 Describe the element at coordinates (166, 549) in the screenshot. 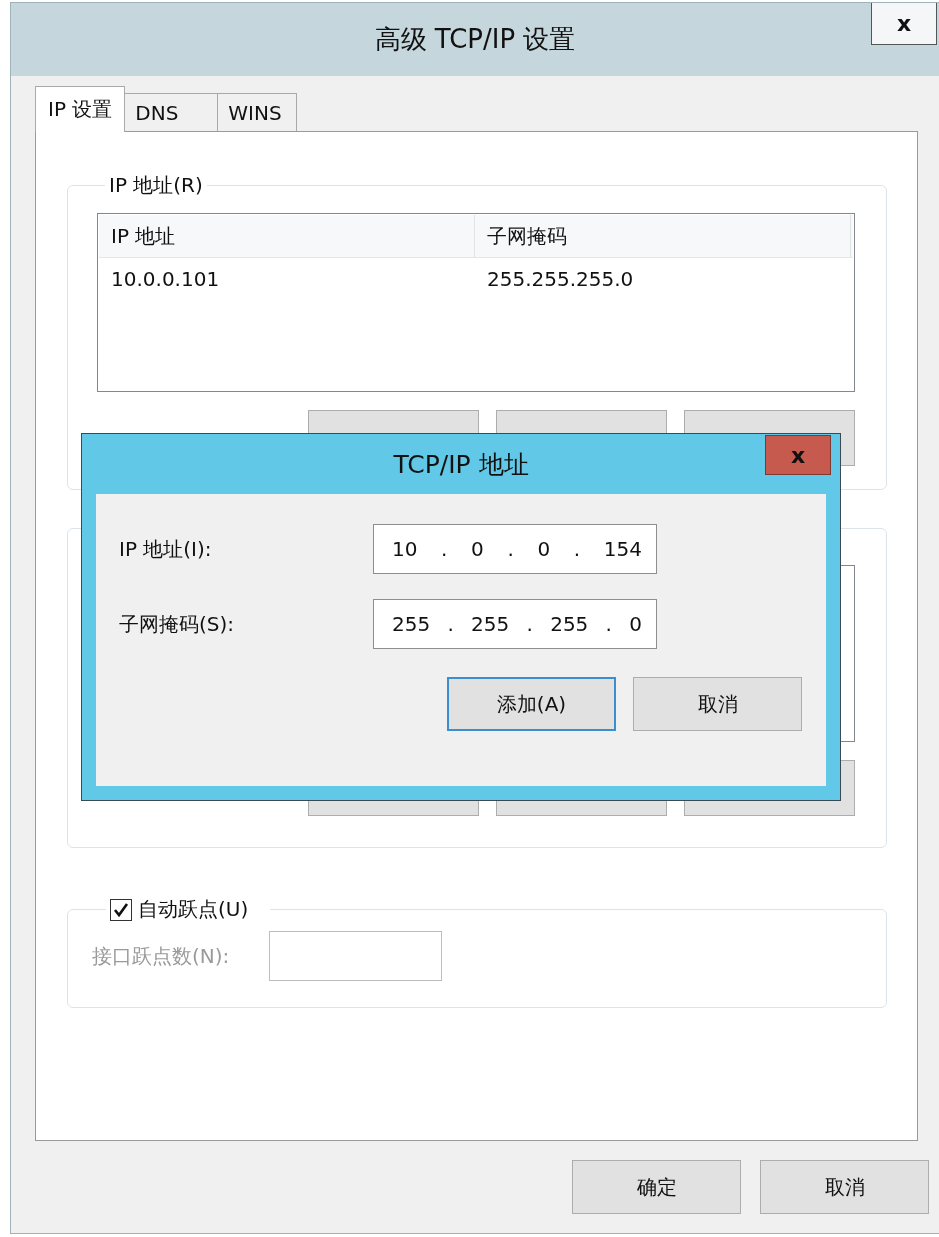

I see `field-label: IP 地址(I):` at that location.